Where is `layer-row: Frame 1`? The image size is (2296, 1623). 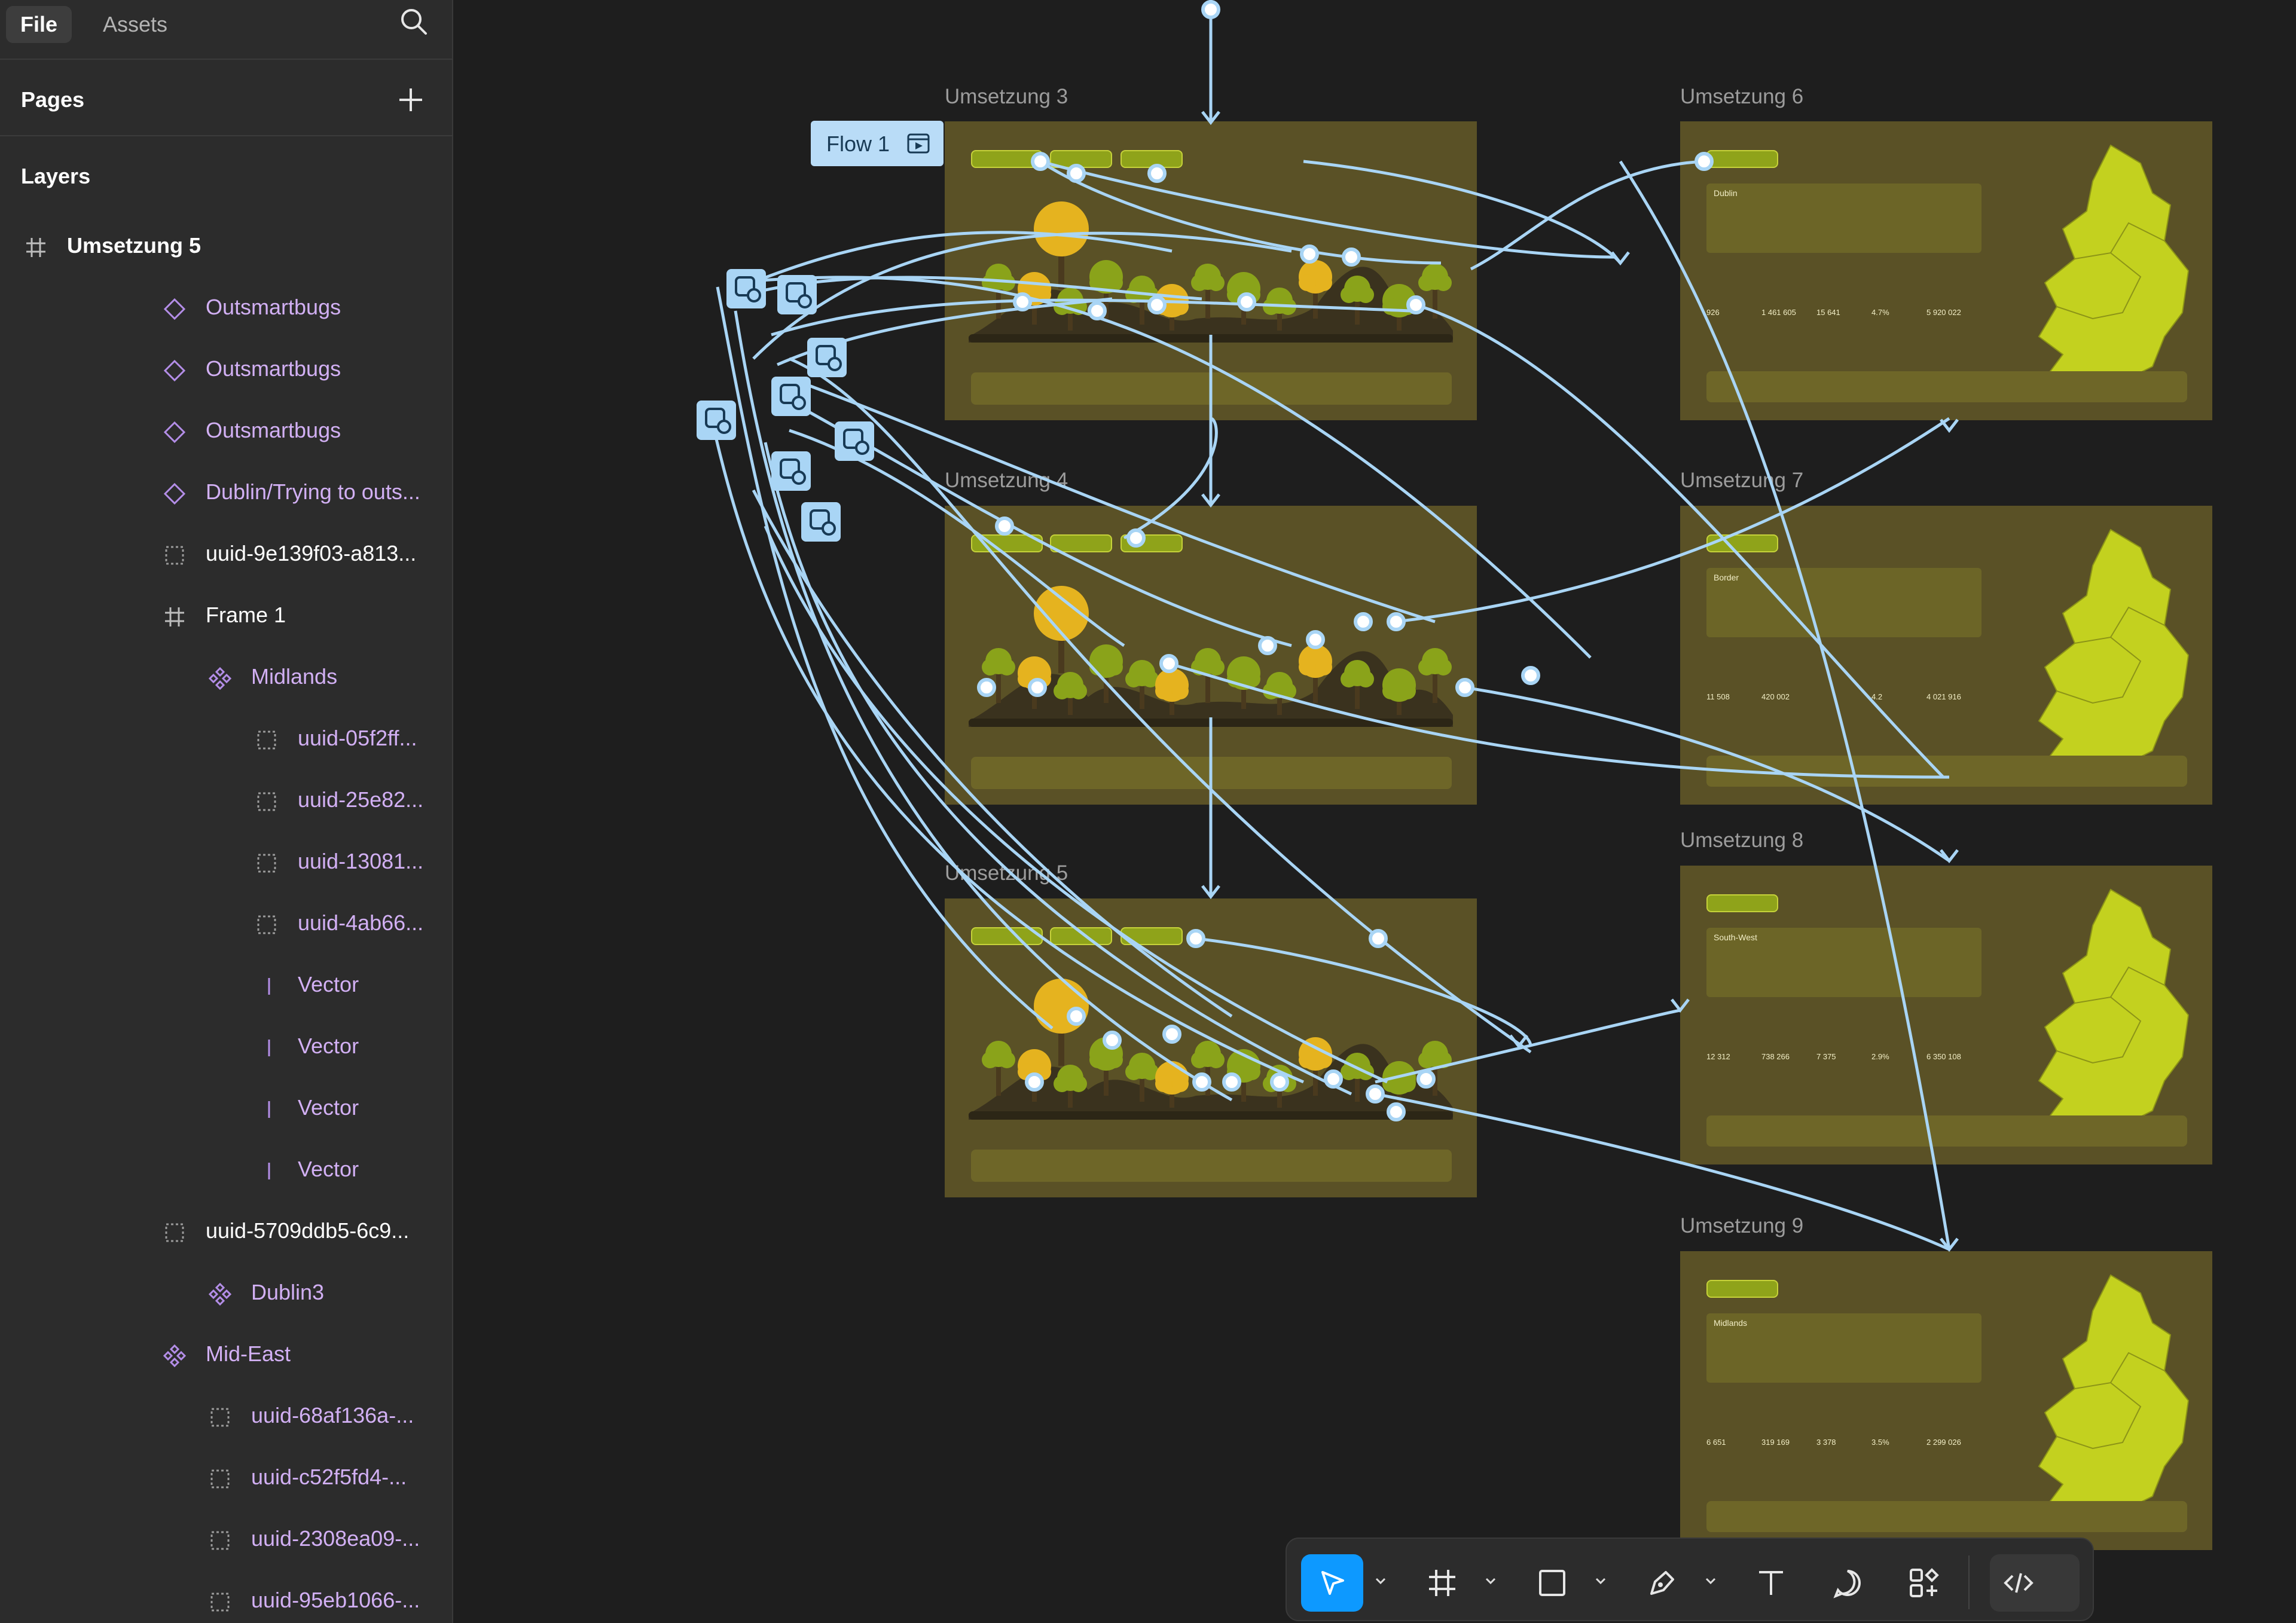
layer-row: Frame 1 is located at coordinates (226, 617).